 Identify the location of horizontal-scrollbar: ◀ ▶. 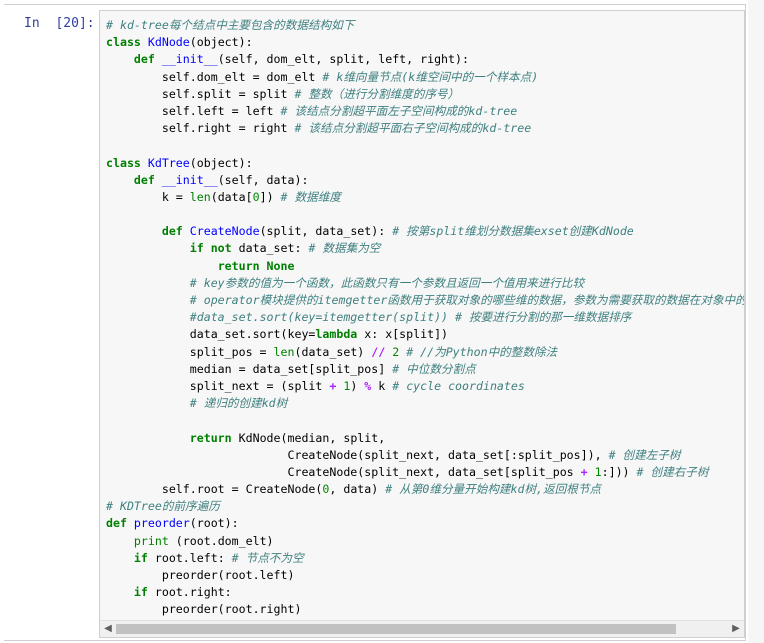
(422, 628).